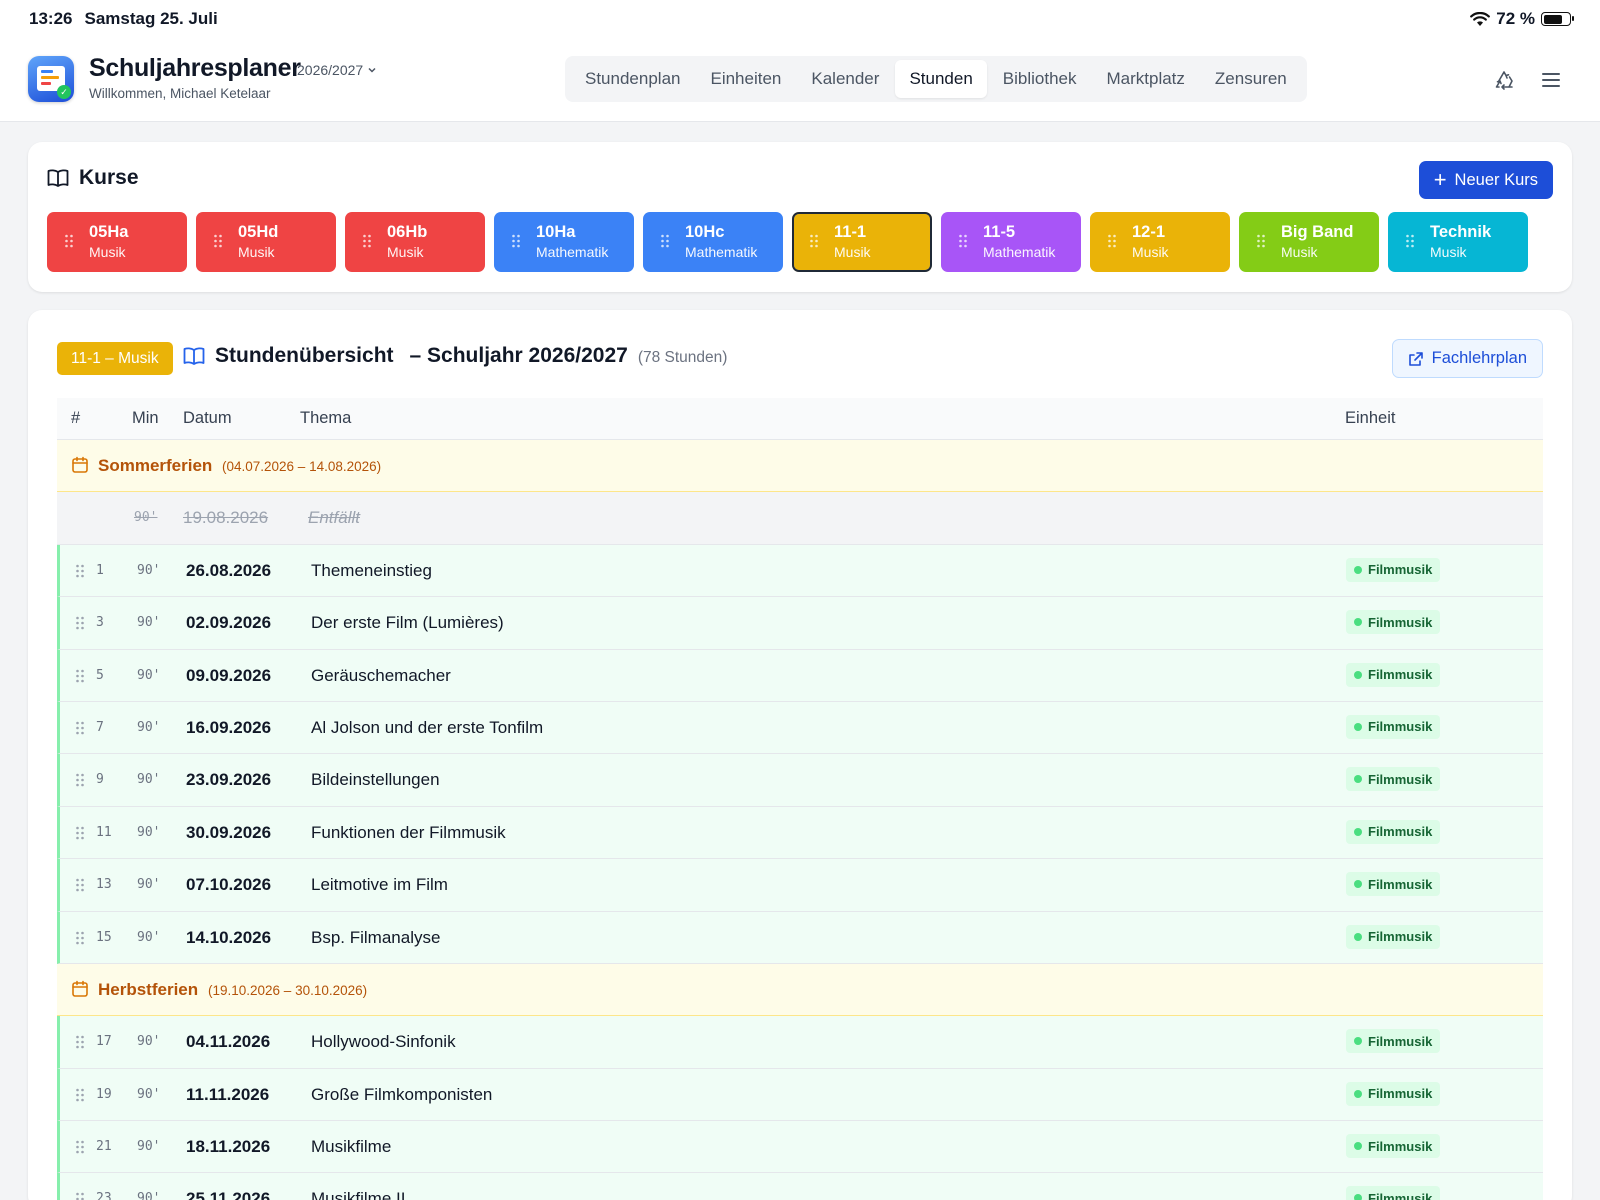 This screenshot has height=1200, width=1600. What do you see at coordinates (800, 1147) in the screenshot?
I see `table-row: 21 90' 18.11.2026 Musikfilme Filmmusik` at bounding box center [800, 1147].